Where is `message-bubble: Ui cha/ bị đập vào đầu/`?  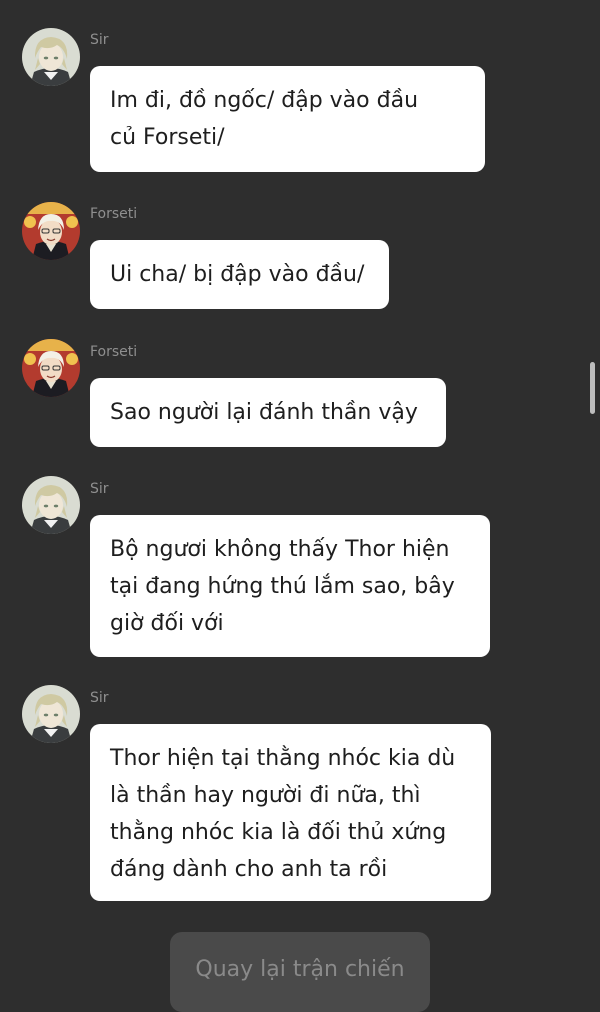
message-bubble: Ui cha/ bị đập vào đầu/ is located at coordinates (239, 274).